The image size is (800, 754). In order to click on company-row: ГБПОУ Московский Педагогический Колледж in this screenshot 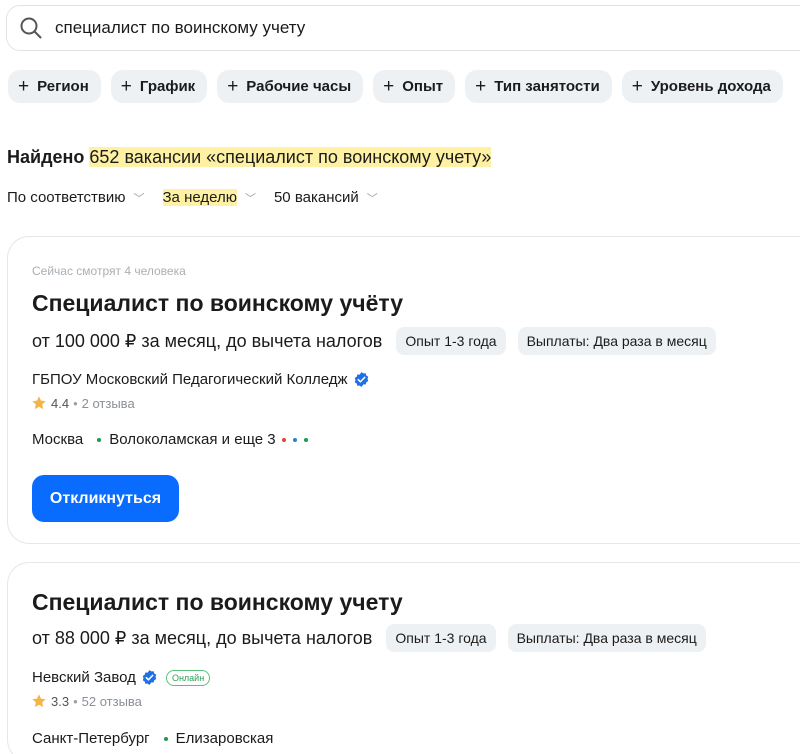, I will do `click(201, 379)`.